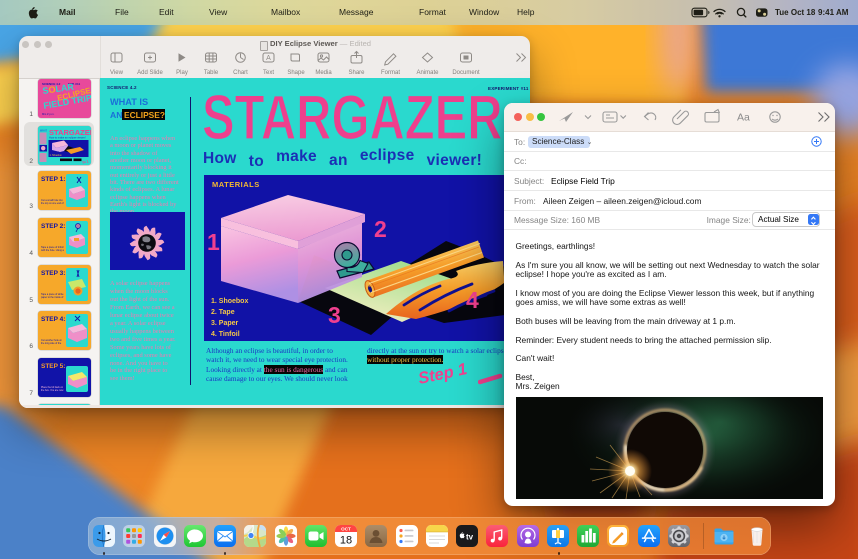  I want to click on svg-text: 3. Paper, so click(225, 323).